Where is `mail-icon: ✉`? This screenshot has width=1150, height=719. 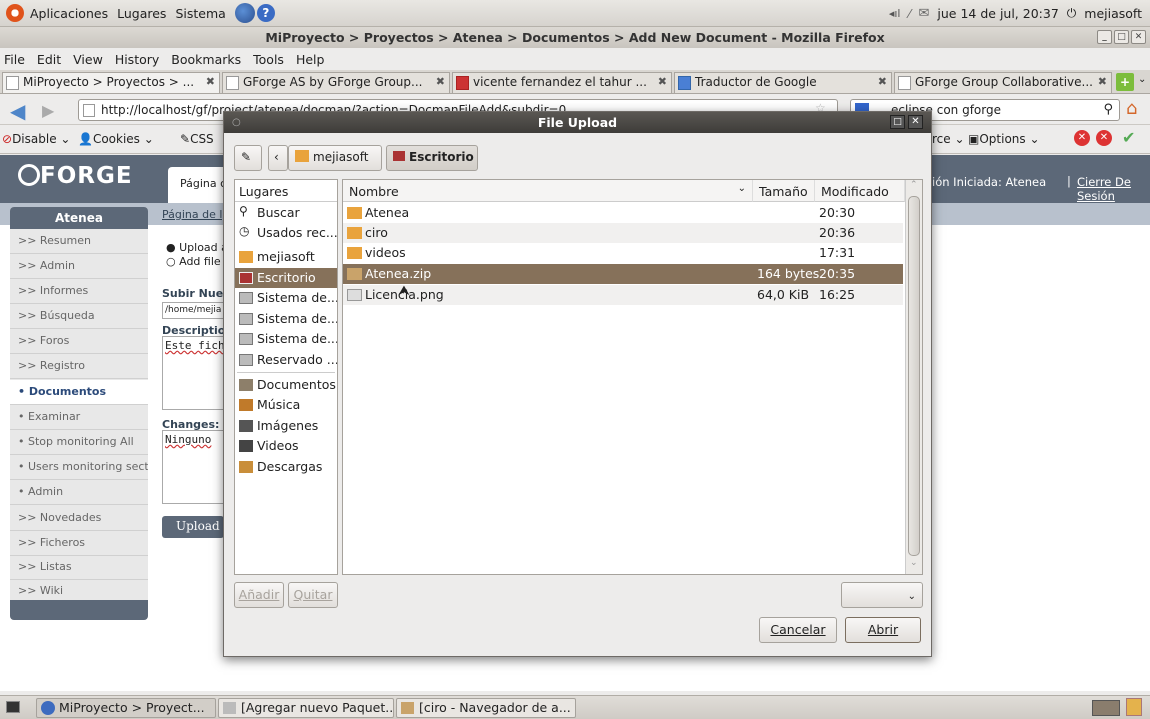 mail-icon: ✉ is located at coordinates (924, 13).